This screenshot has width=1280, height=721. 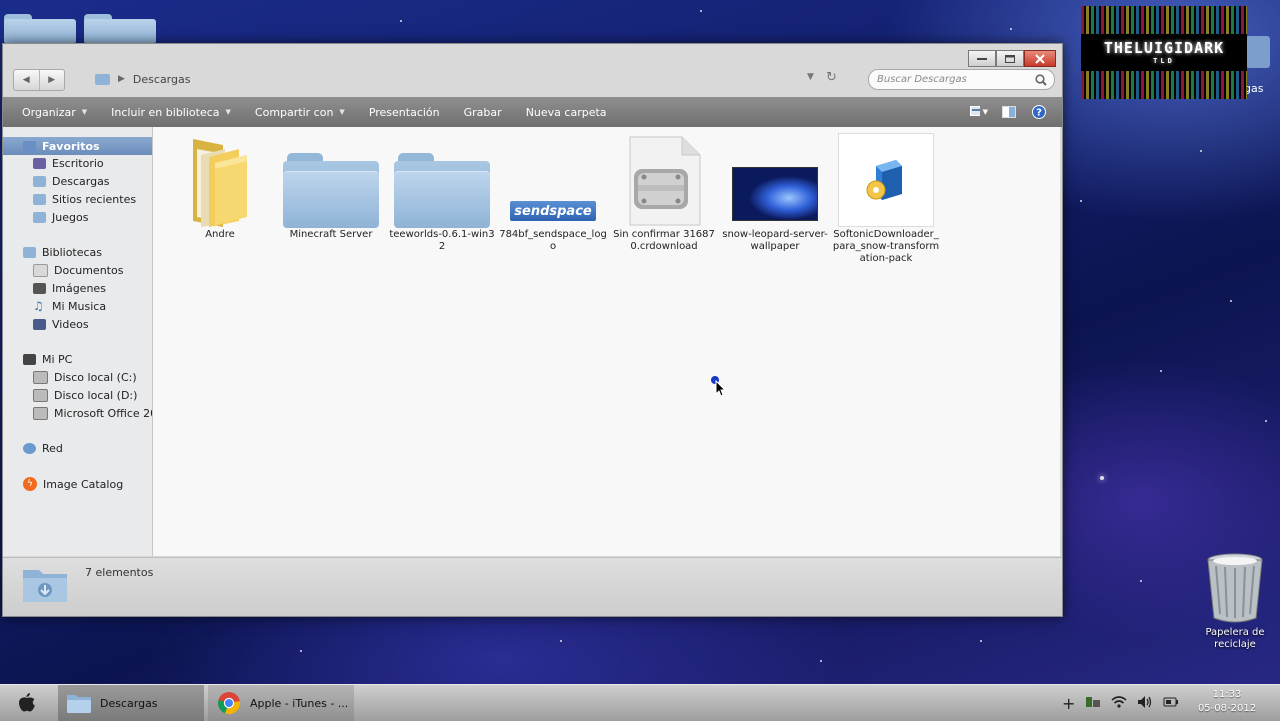 I want to click on nav-favorites: Favoritos, so click(x=77, y=146).